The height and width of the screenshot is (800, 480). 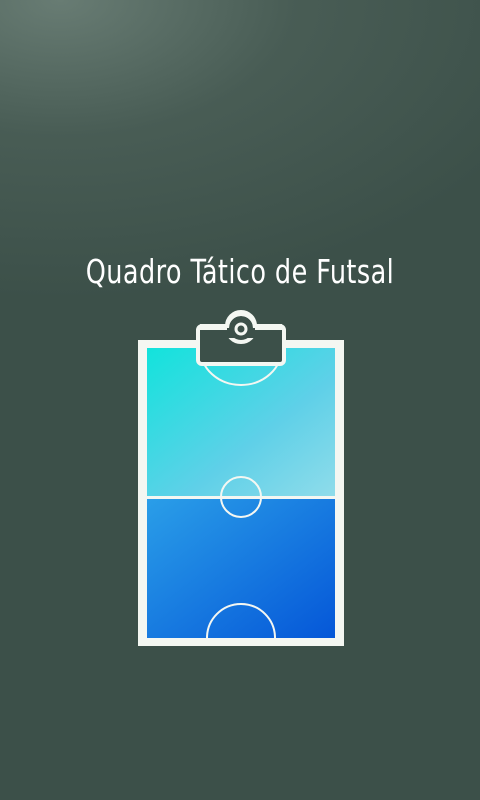 I want to click on clipboard-clip, so click(x=241, y=338).